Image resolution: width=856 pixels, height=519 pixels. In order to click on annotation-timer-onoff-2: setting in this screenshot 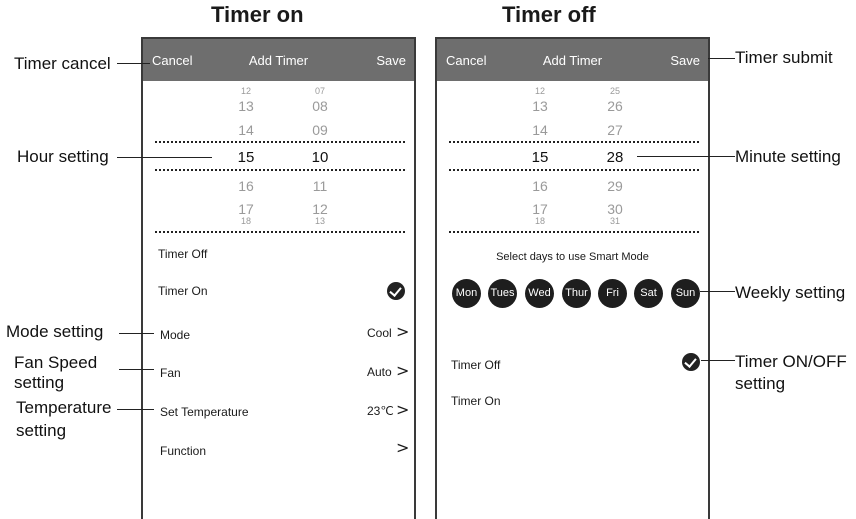, I will do `click(760, 383)`.